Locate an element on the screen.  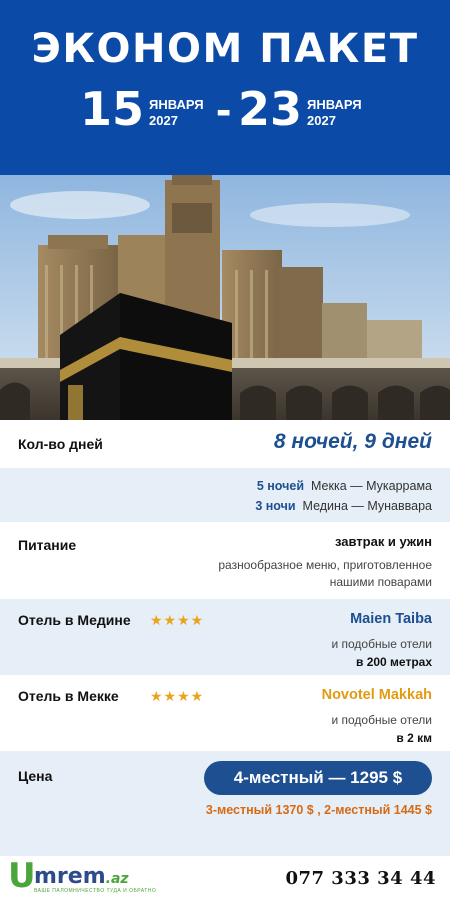
food-value: завтрак и ужин is located at coordinates (383, 541).